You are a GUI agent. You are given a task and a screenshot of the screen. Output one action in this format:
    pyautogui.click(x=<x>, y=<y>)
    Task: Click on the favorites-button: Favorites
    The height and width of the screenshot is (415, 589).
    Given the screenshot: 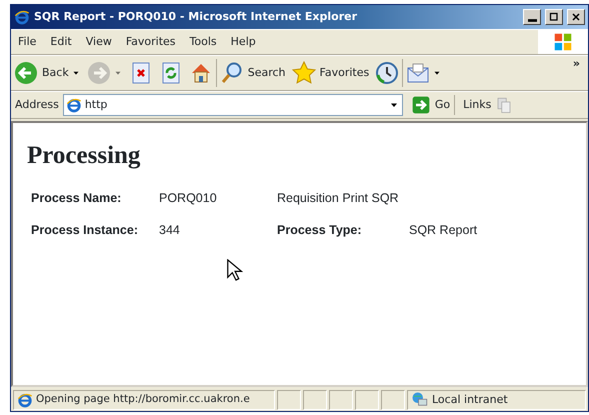 What is the action you would take?
    pyautogui.click(x=331, y=73)
    